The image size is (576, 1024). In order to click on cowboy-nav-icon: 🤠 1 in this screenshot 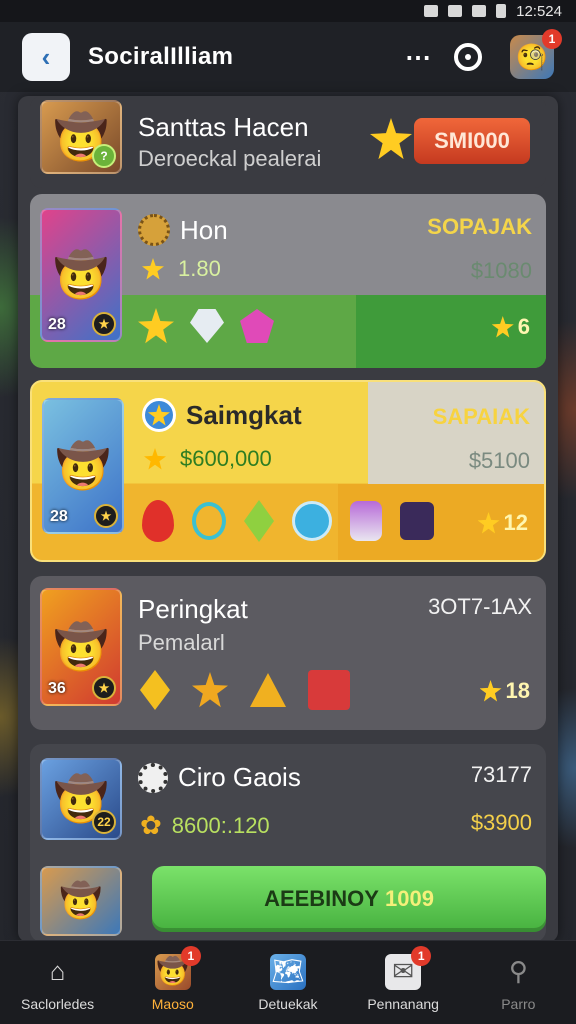, I will do `click(177, 967)`.